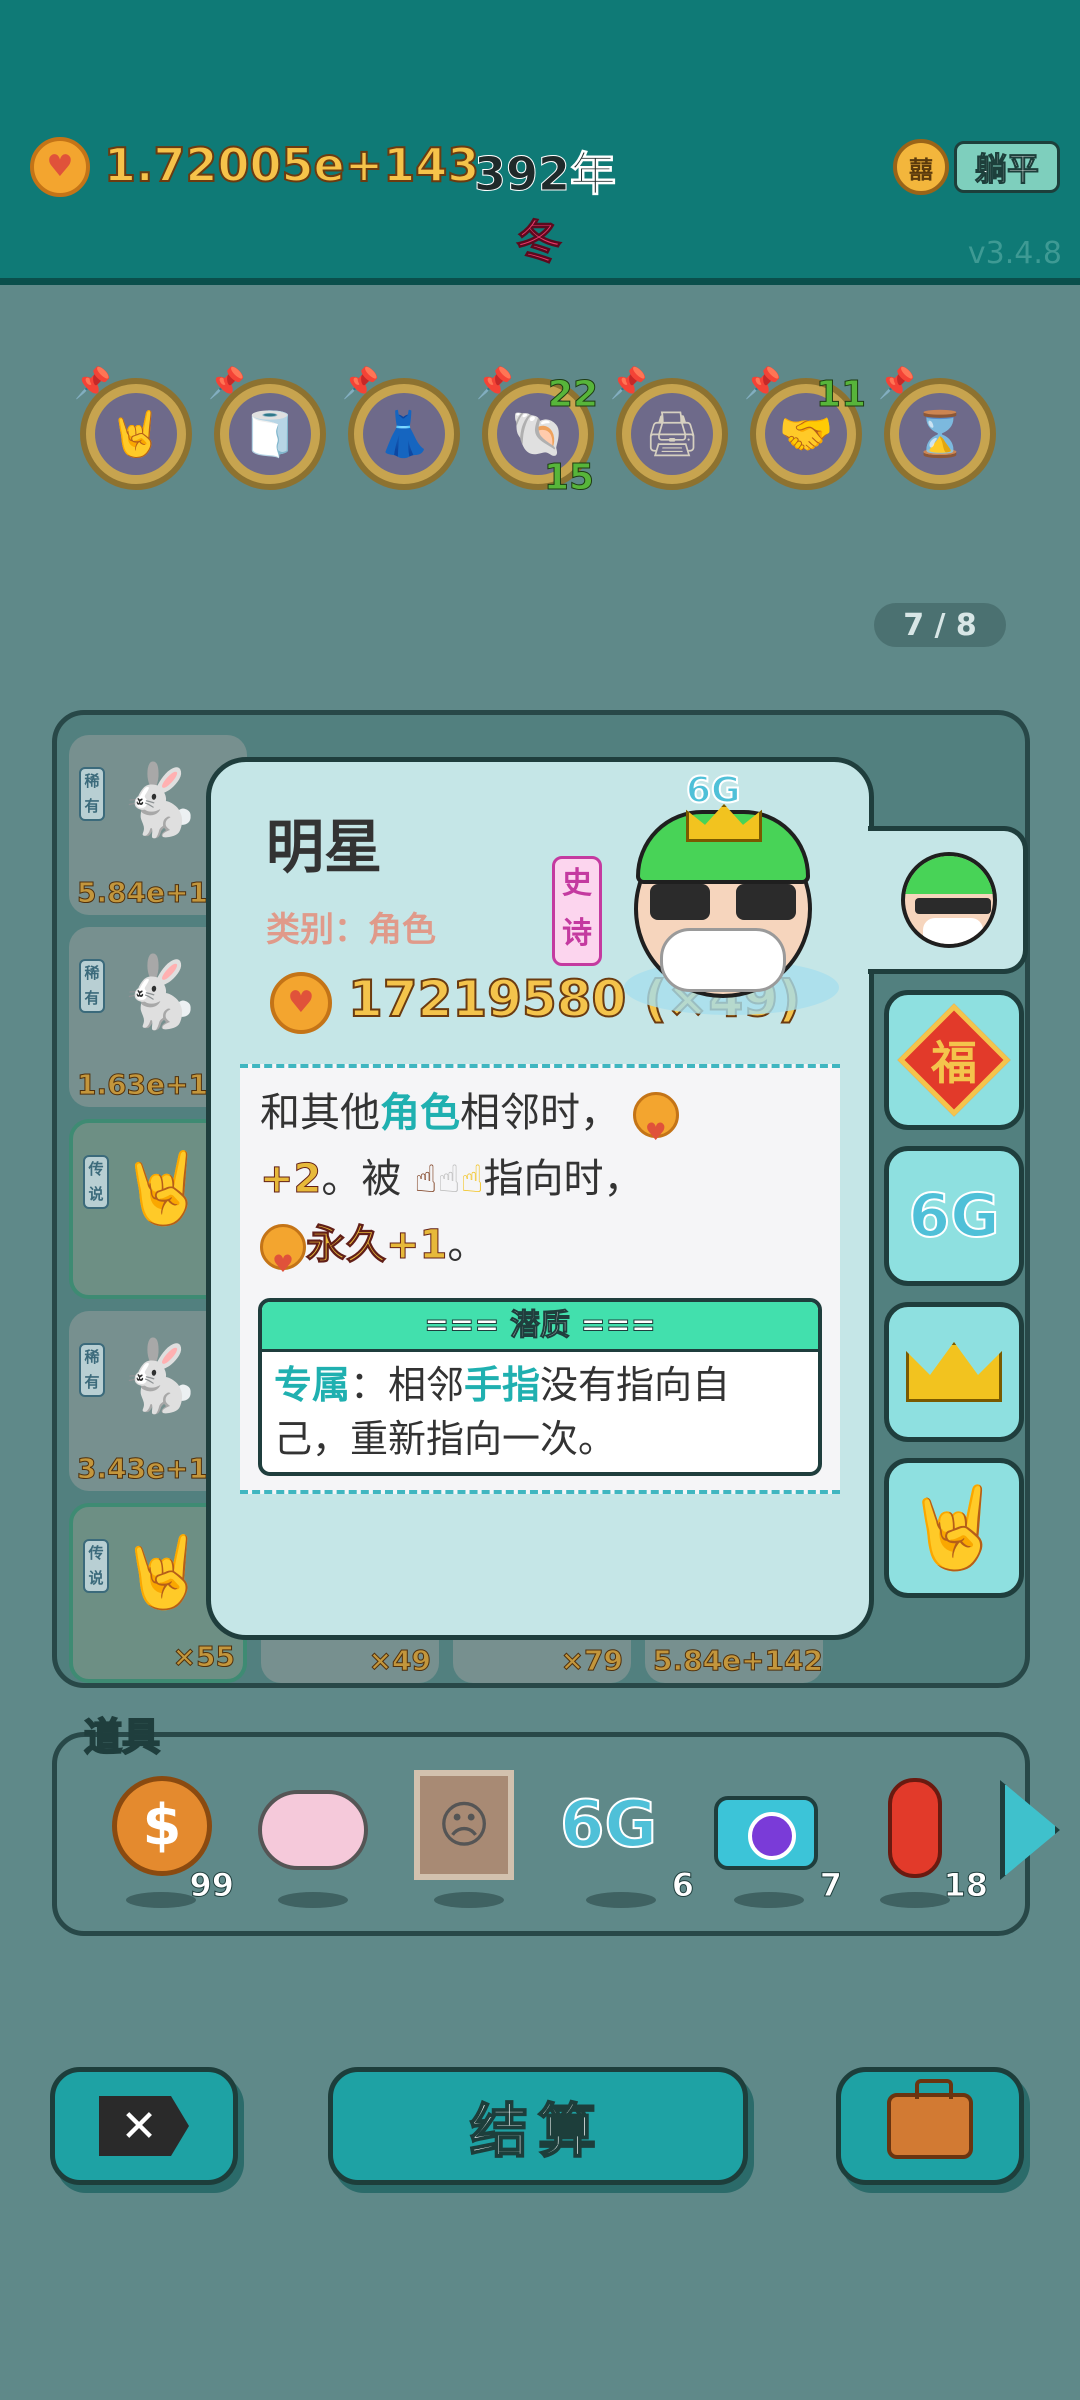 The width and height of the screenshot is (1080, 2400). What do you see at coordinates (420, 1113) in the screenshot?
I see `keyword-character: 角色` at bounding box center [420, 1113].